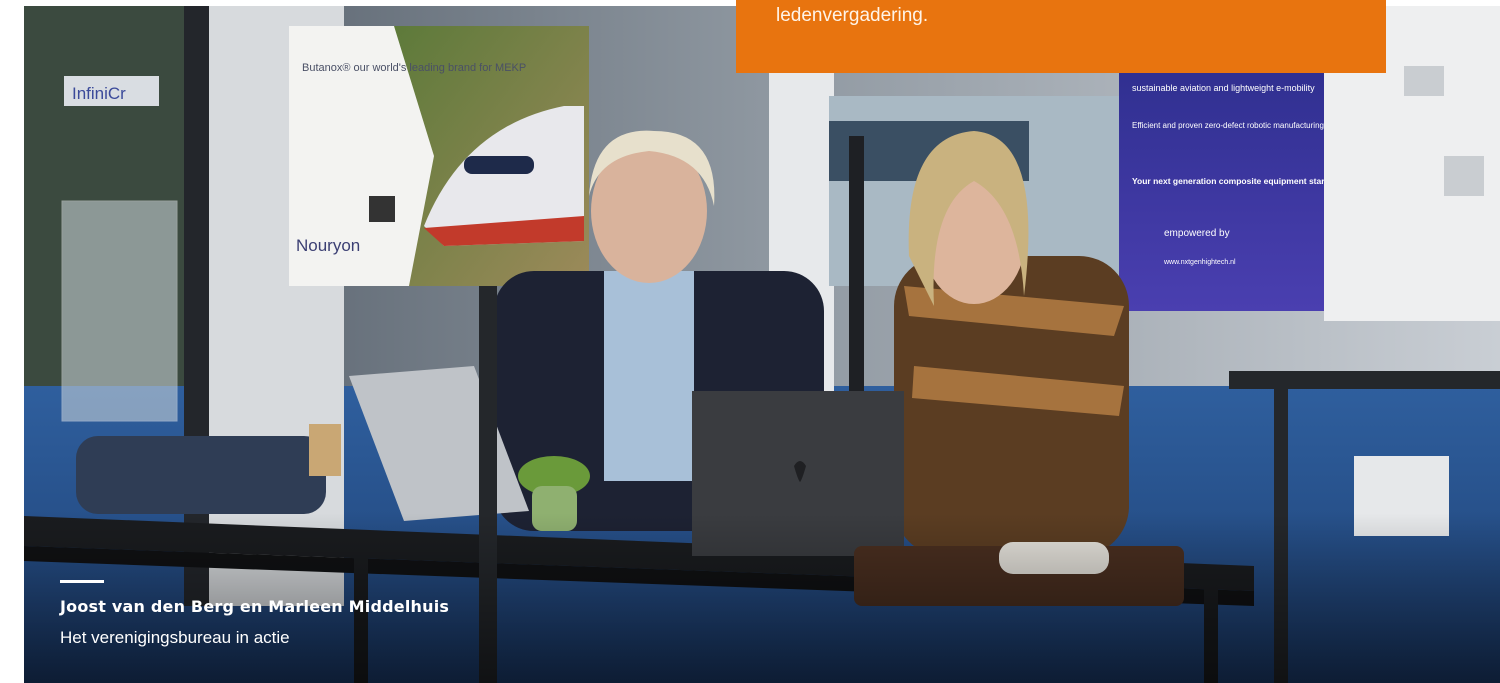 This screenshot has height=683, width=1500. What do you see at coordinates (1061, 36) in the screenshot?
I see `orange-text-banner: ledenvergadering.` at bounding box center [1061, 36].